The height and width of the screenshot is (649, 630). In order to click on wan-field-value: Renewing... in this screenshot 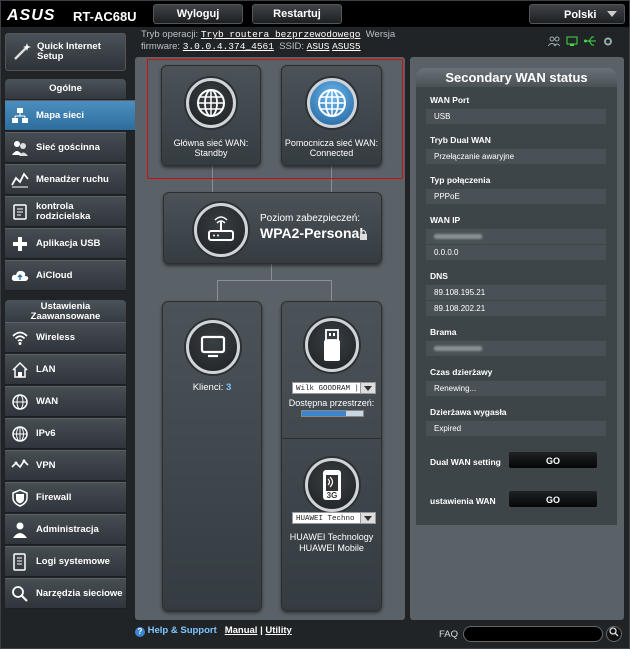, I will do `click(516, 388)`.